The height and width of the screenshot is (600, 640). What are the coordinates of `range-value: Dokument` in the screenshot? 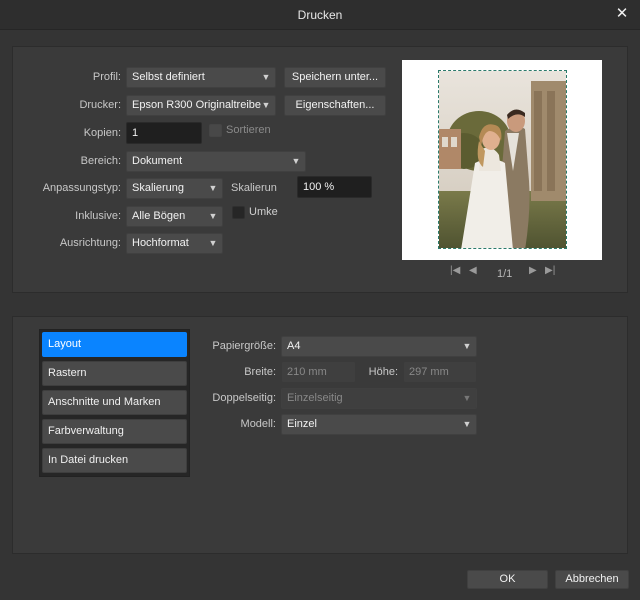 It's located at (157, 161).